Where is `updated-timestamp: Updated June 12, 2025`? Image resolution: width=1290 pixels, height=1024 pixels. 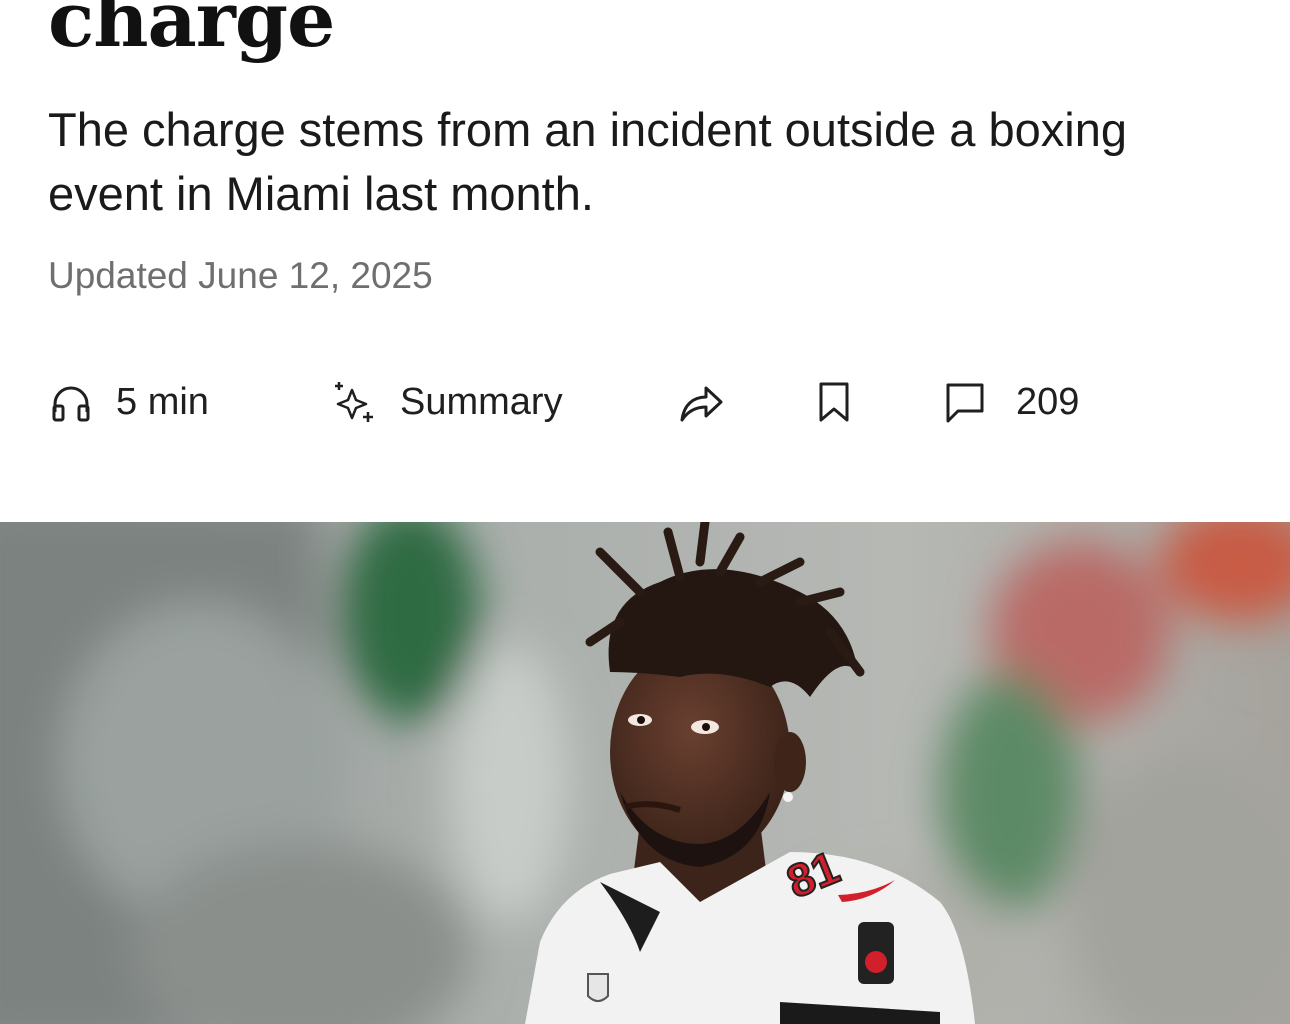
updated-timestamp: Updated June 12, 2025 is located at coordinates (240, 275).